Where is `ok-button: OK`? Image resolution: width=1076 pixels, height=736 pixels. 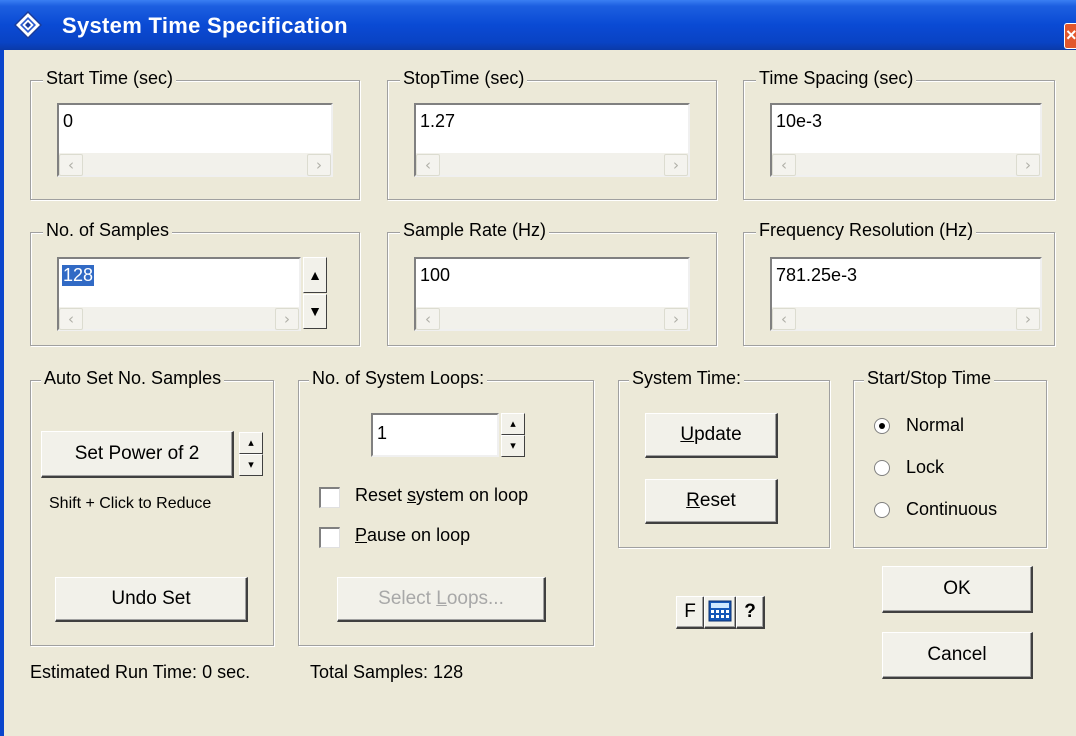 ok-button: OK is located at coordinates (957, 589).